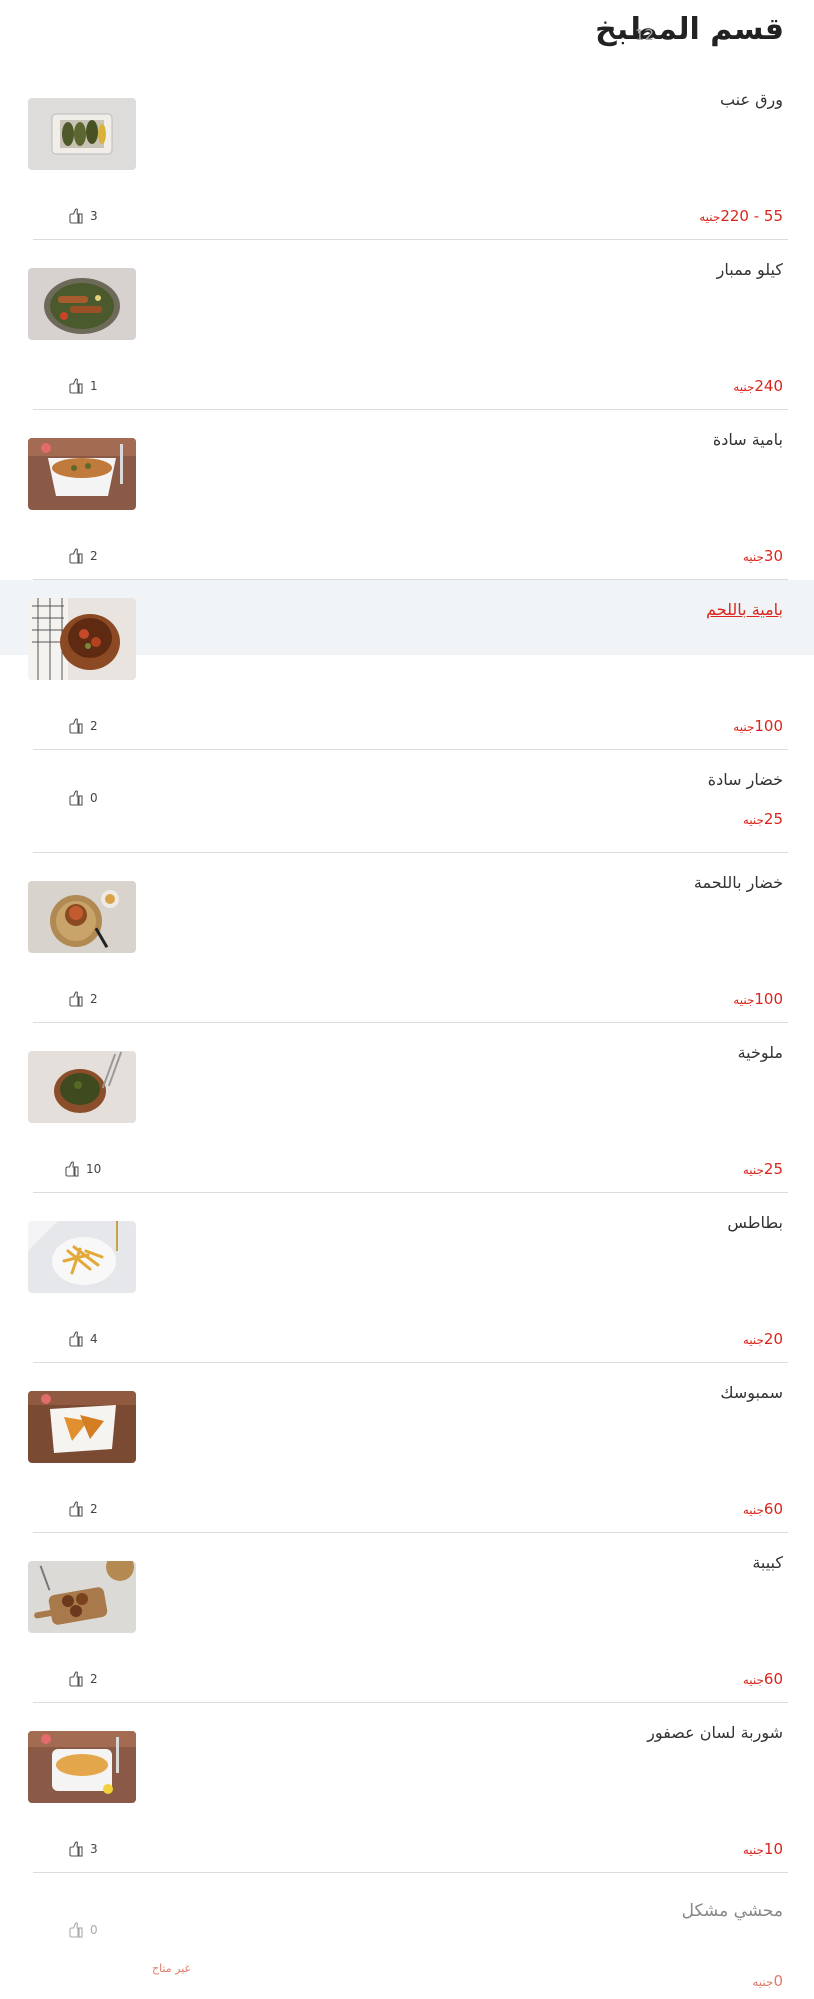 Image resolution: width=814 pixels, height=1999 pixels. What do you see at coordinates (82, 134) in the screenshot?
I see `item-image-stuffed-grape-leaves` at bounding box center [82, 134].